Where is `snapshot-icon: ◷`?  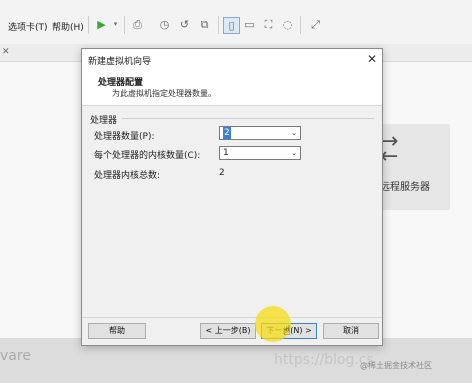
snapshot-icon: ◷ is located at coordinates (164, 24).